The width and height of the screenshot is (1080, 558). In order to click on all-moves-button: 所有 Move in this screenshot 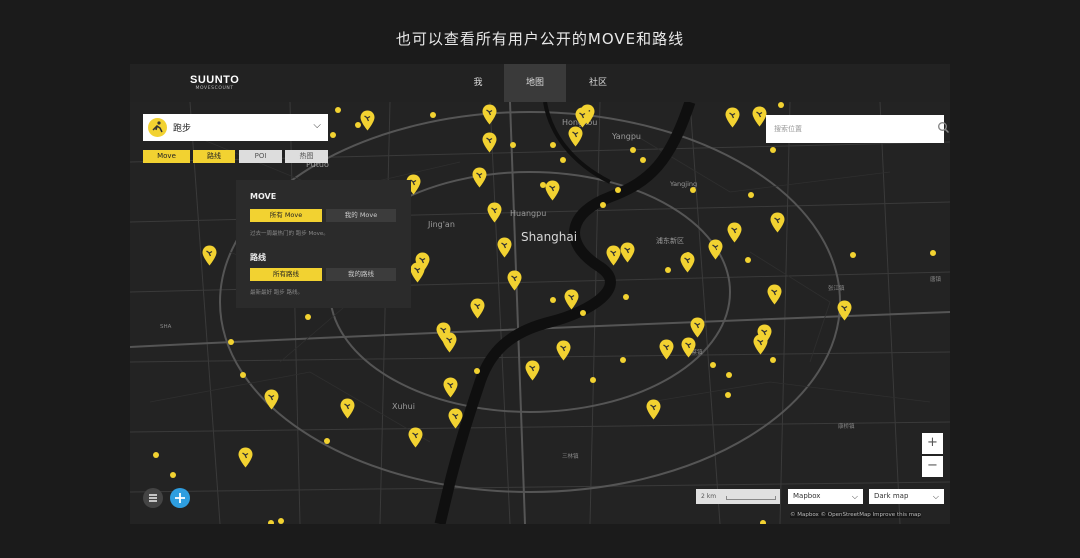, I will do `click(286, 215)`.